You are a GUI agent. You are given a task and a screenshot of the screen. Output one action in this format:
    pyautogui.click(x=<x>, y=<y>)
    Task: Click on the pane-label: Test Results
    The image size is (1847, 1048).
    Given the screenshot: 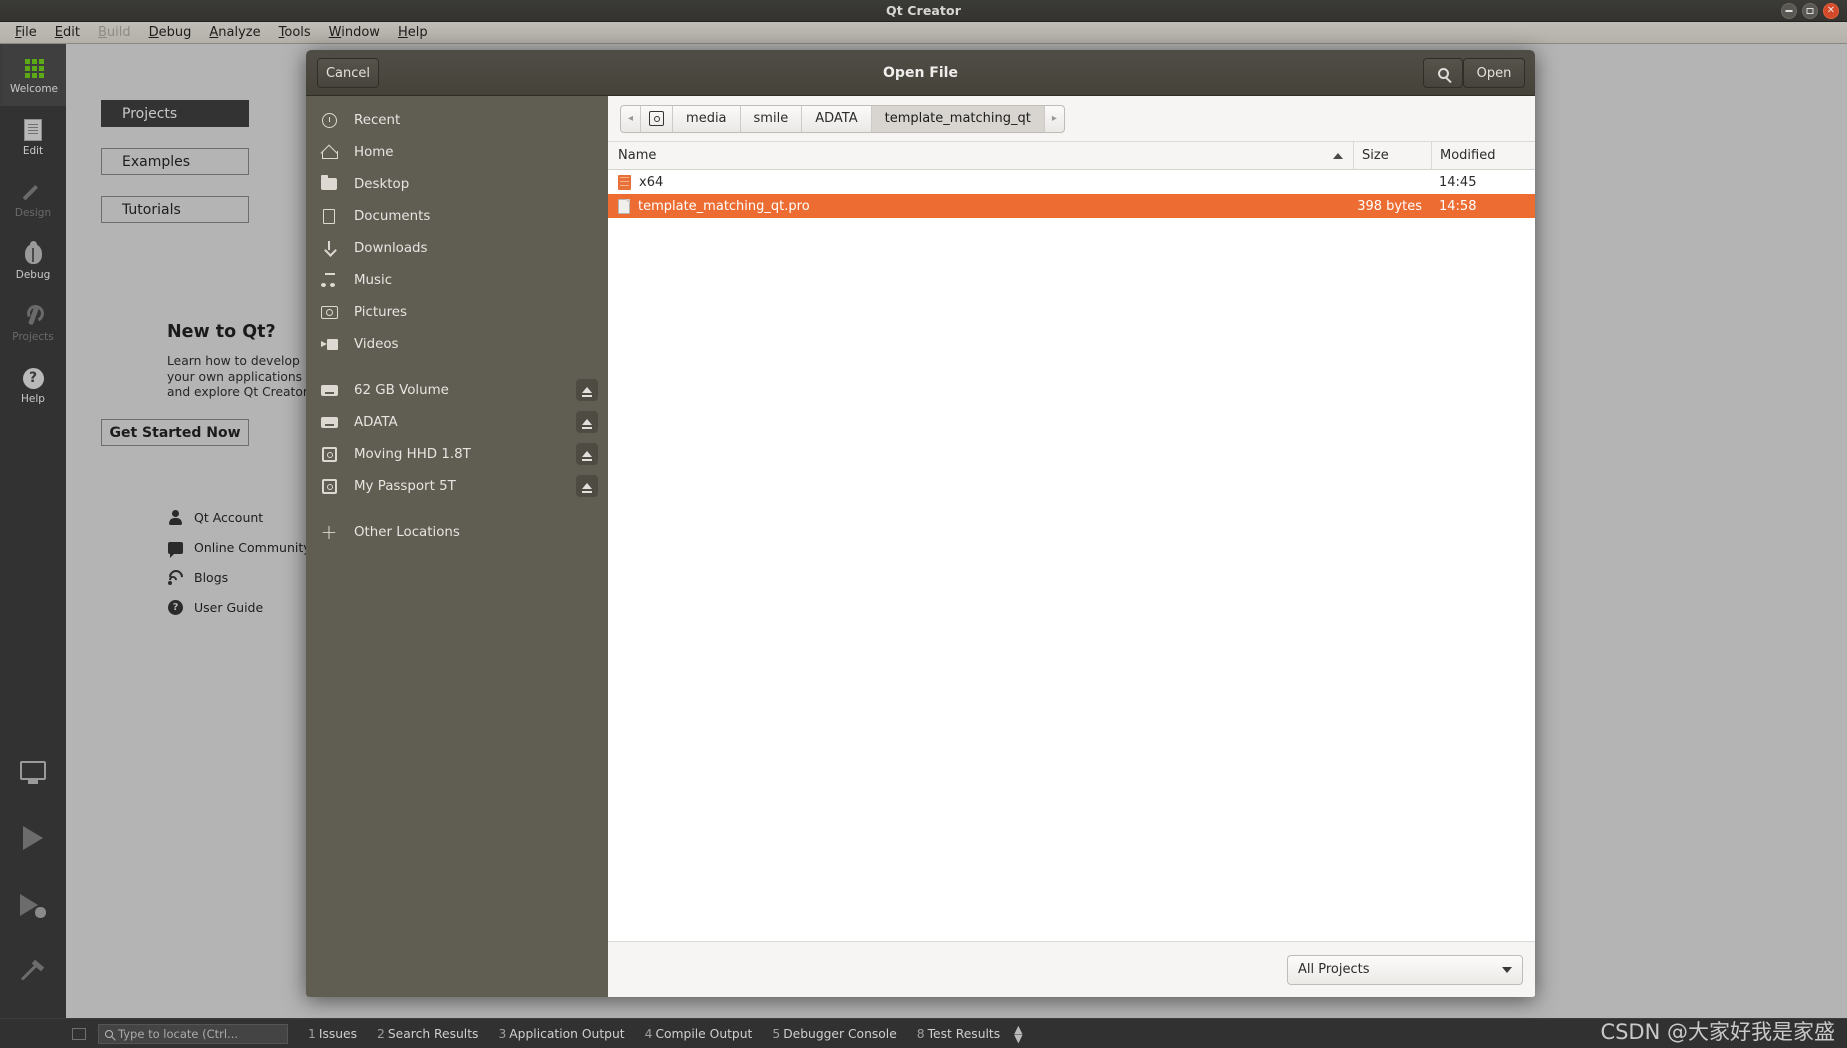 What is the action you would take?
    pyautogui.click(x=964, y=1033)
    